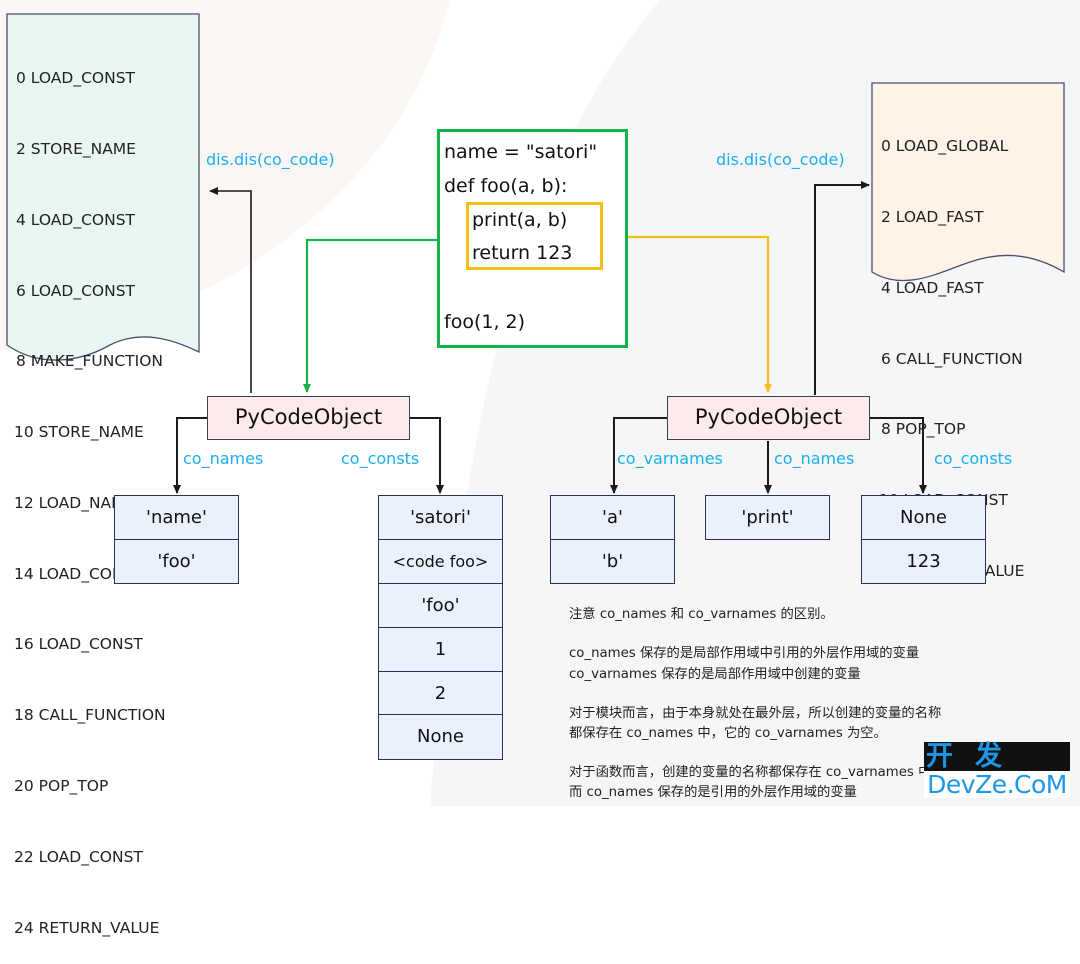  Describe the element at coordinates (230, 290) in the screenshot. I see `left-dis-arrow` at that location.